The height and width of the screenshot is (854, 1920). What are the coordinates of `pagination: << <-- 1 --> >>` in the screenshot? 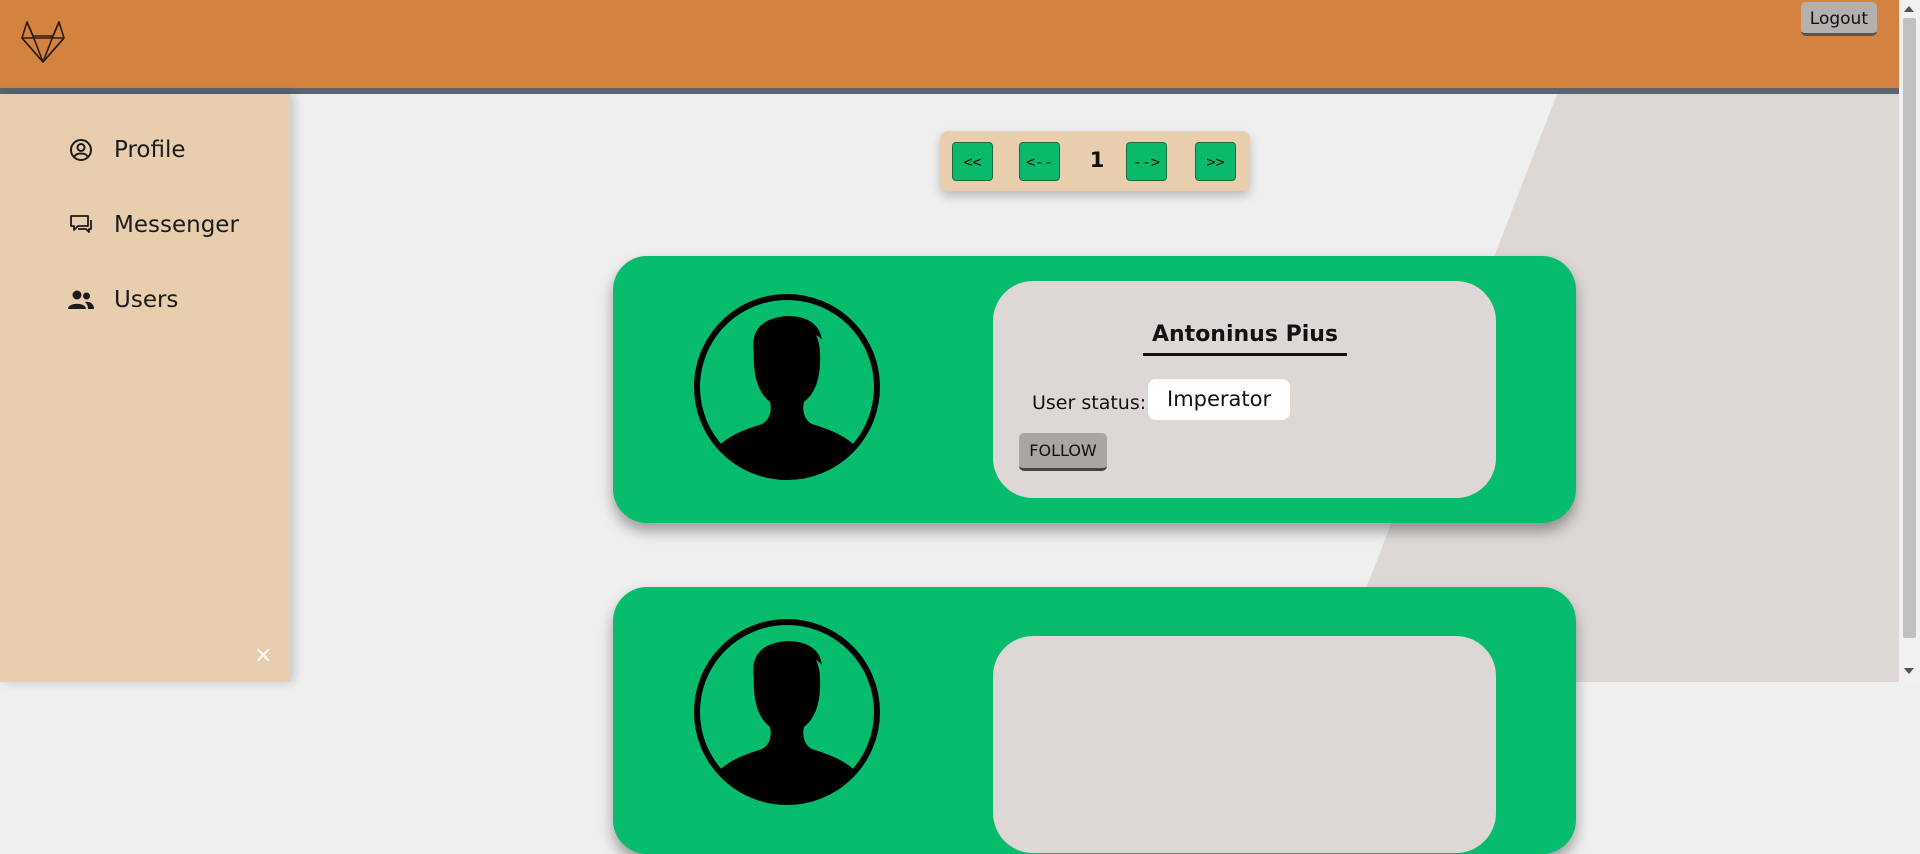 It's located at (1095, 161).